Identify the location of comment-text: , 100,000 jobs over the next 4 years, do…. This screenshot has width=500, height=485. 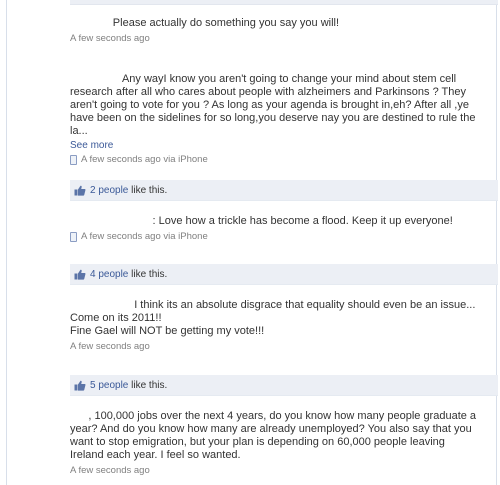
(275, 435).